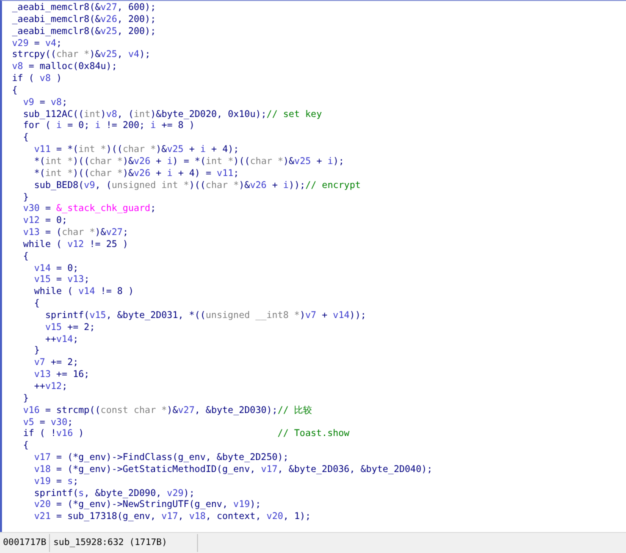  I want to click on code-line: v18 = (*g_env)->GetStaticMethodID(g_env, v17, &byte_2D036, &byte_2D040);, so click(232, 470).